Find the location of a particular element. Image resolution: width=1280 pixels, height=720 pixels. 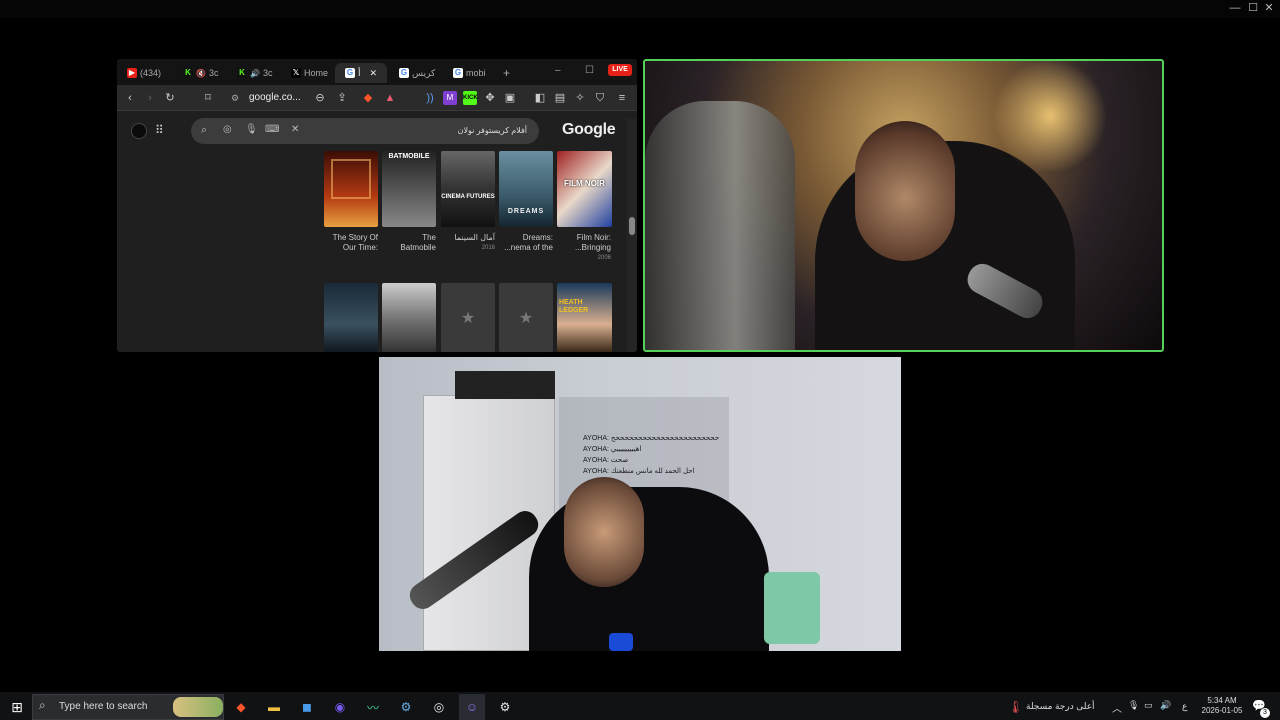

film-title-line: ...nema of the is located at coordinates (528, 247).